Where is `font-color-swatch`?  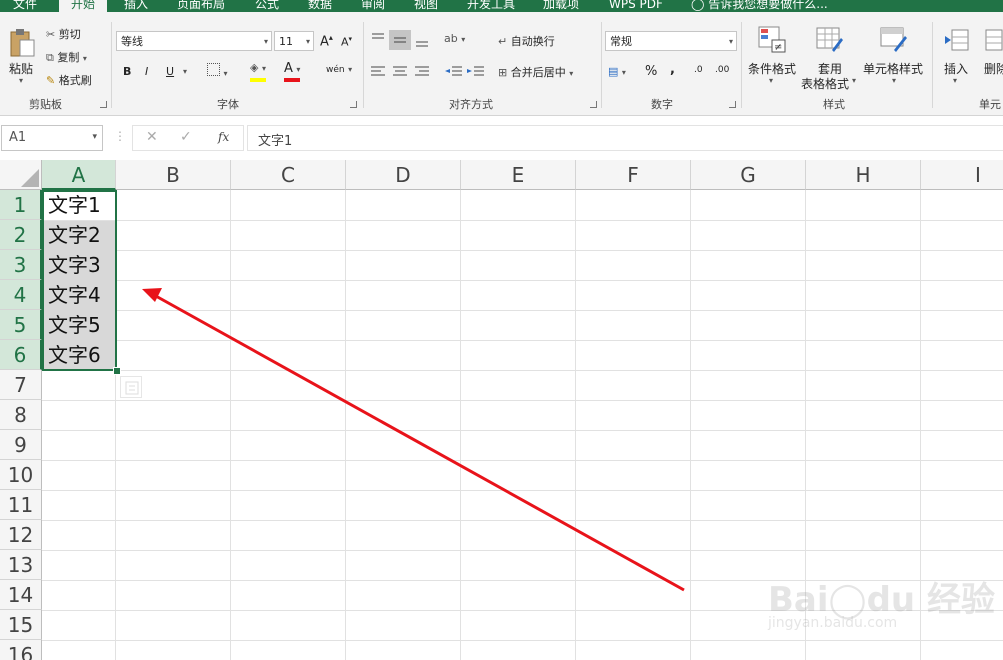
font-color-swatch is located at coordinates (292, 80).